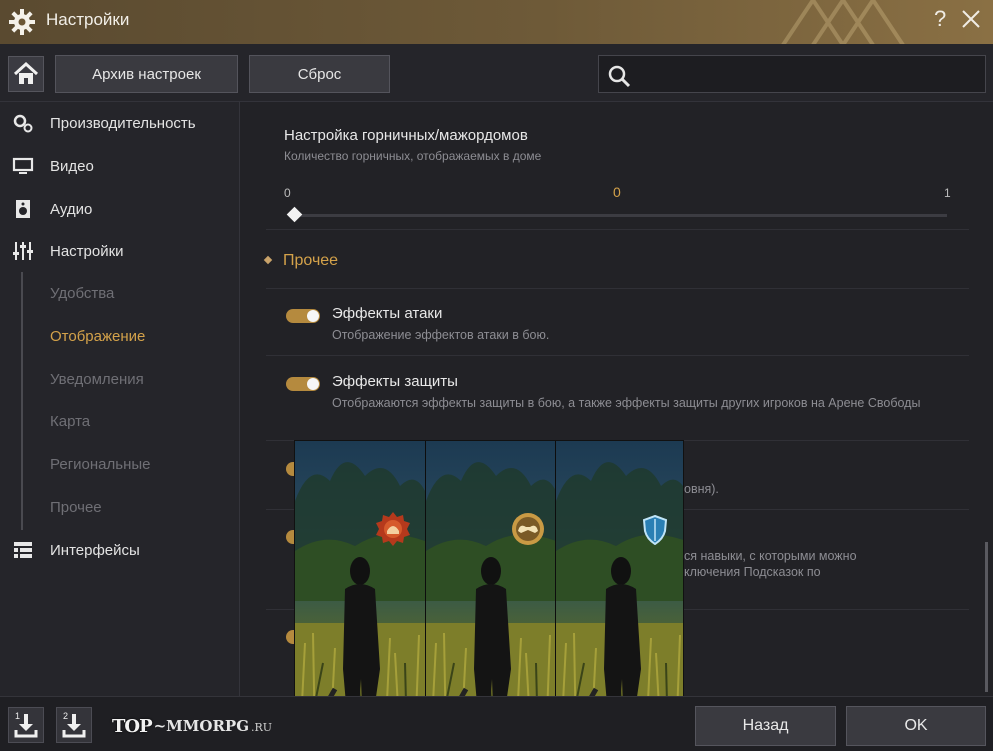  Describe the element at coordinates (287, 193) in the screenshot. I see `slider-min-label: 0` at that location.